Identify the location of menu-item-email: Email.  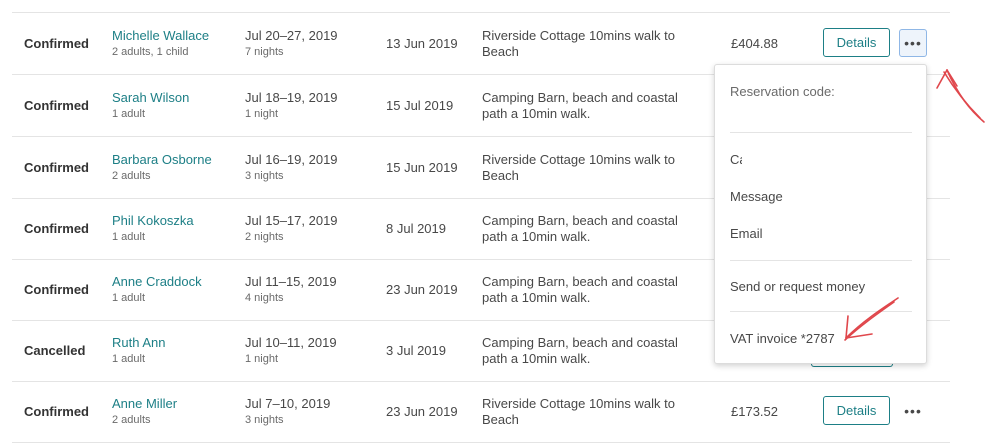
(746, 233).